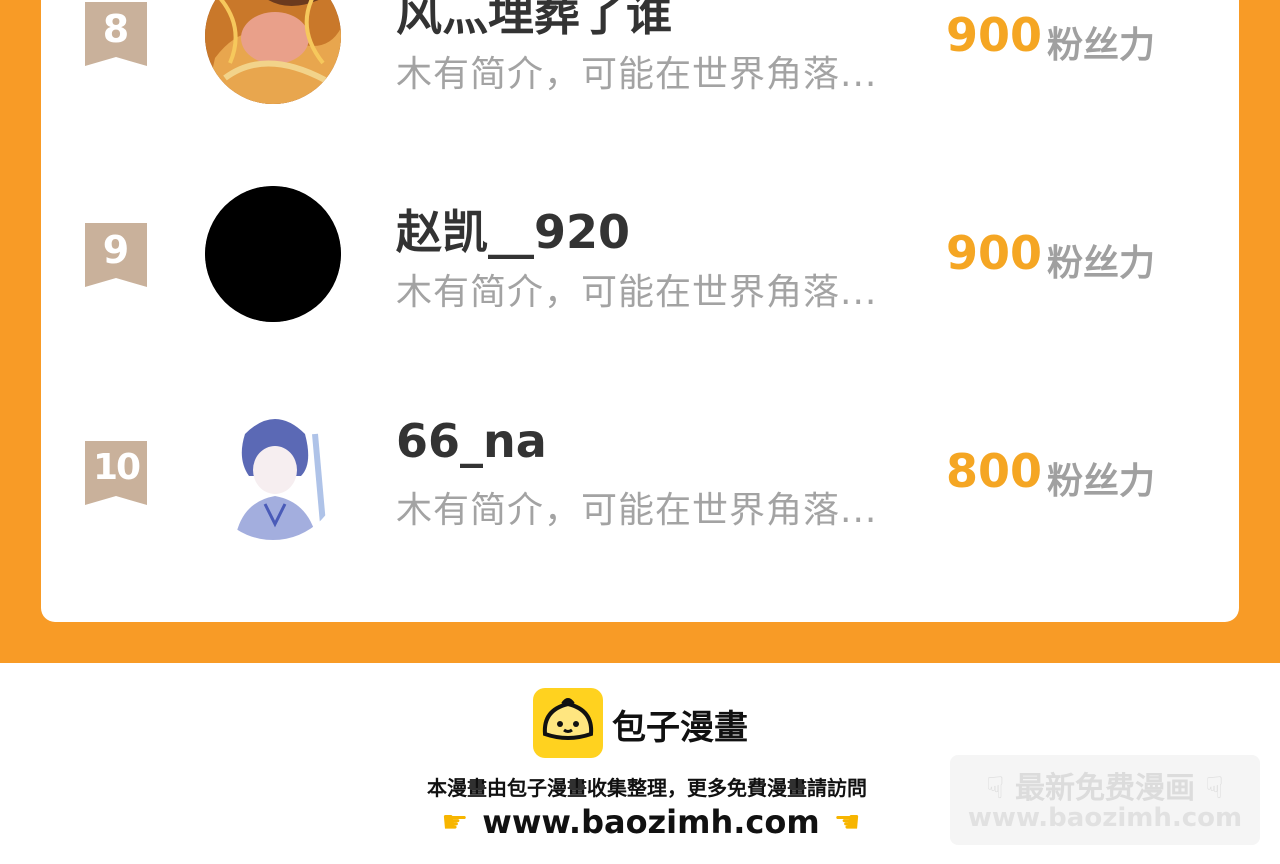 Image resolution: width=1280 pixels, height=864 pixels. I want to click on watermark-title: 最新免费漫画, so click(1105, 788).